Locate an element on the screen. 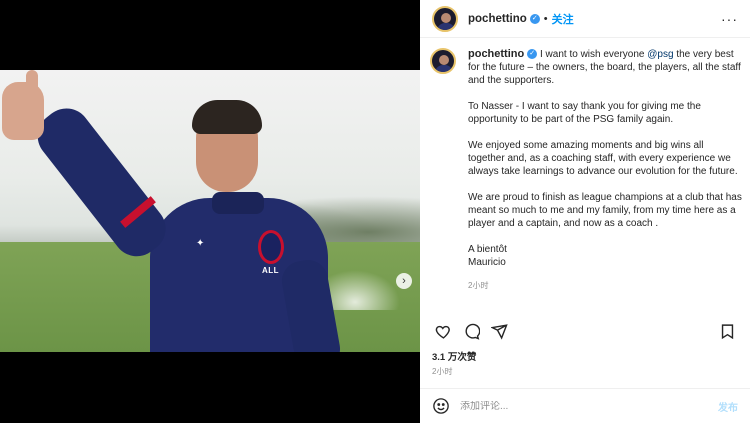 This screenshot has width=750, height=423. share-button is located at coordinates (499, 331).